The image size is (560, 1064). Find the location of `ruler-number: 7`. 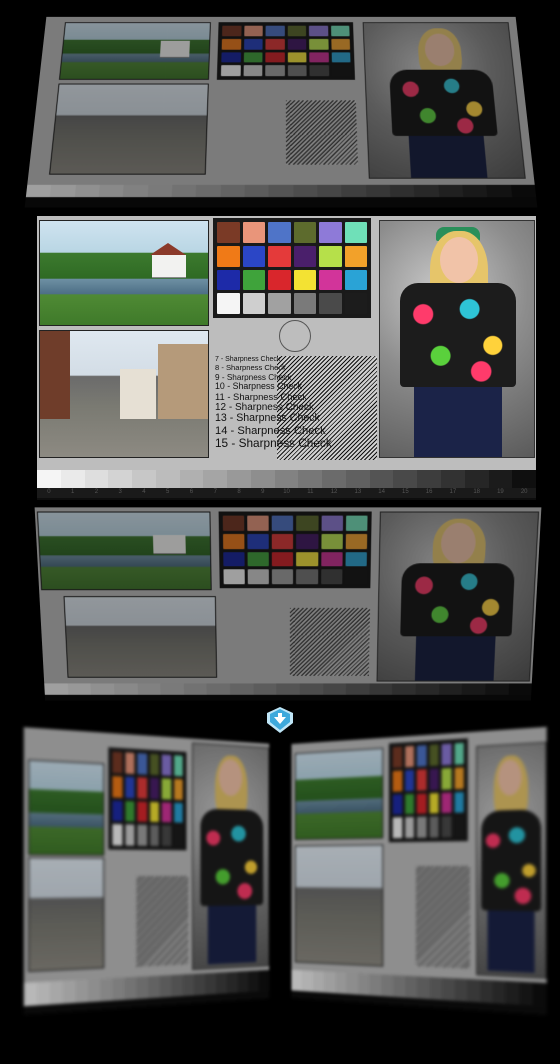

ruler-number: 7 is located at coordinates (215, 492).